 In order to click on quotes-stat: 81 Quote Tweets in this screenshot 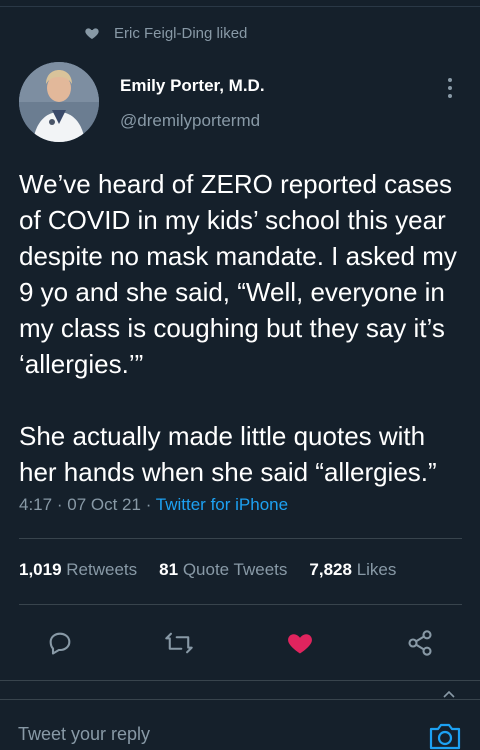, I will do `click(223, 570)`.